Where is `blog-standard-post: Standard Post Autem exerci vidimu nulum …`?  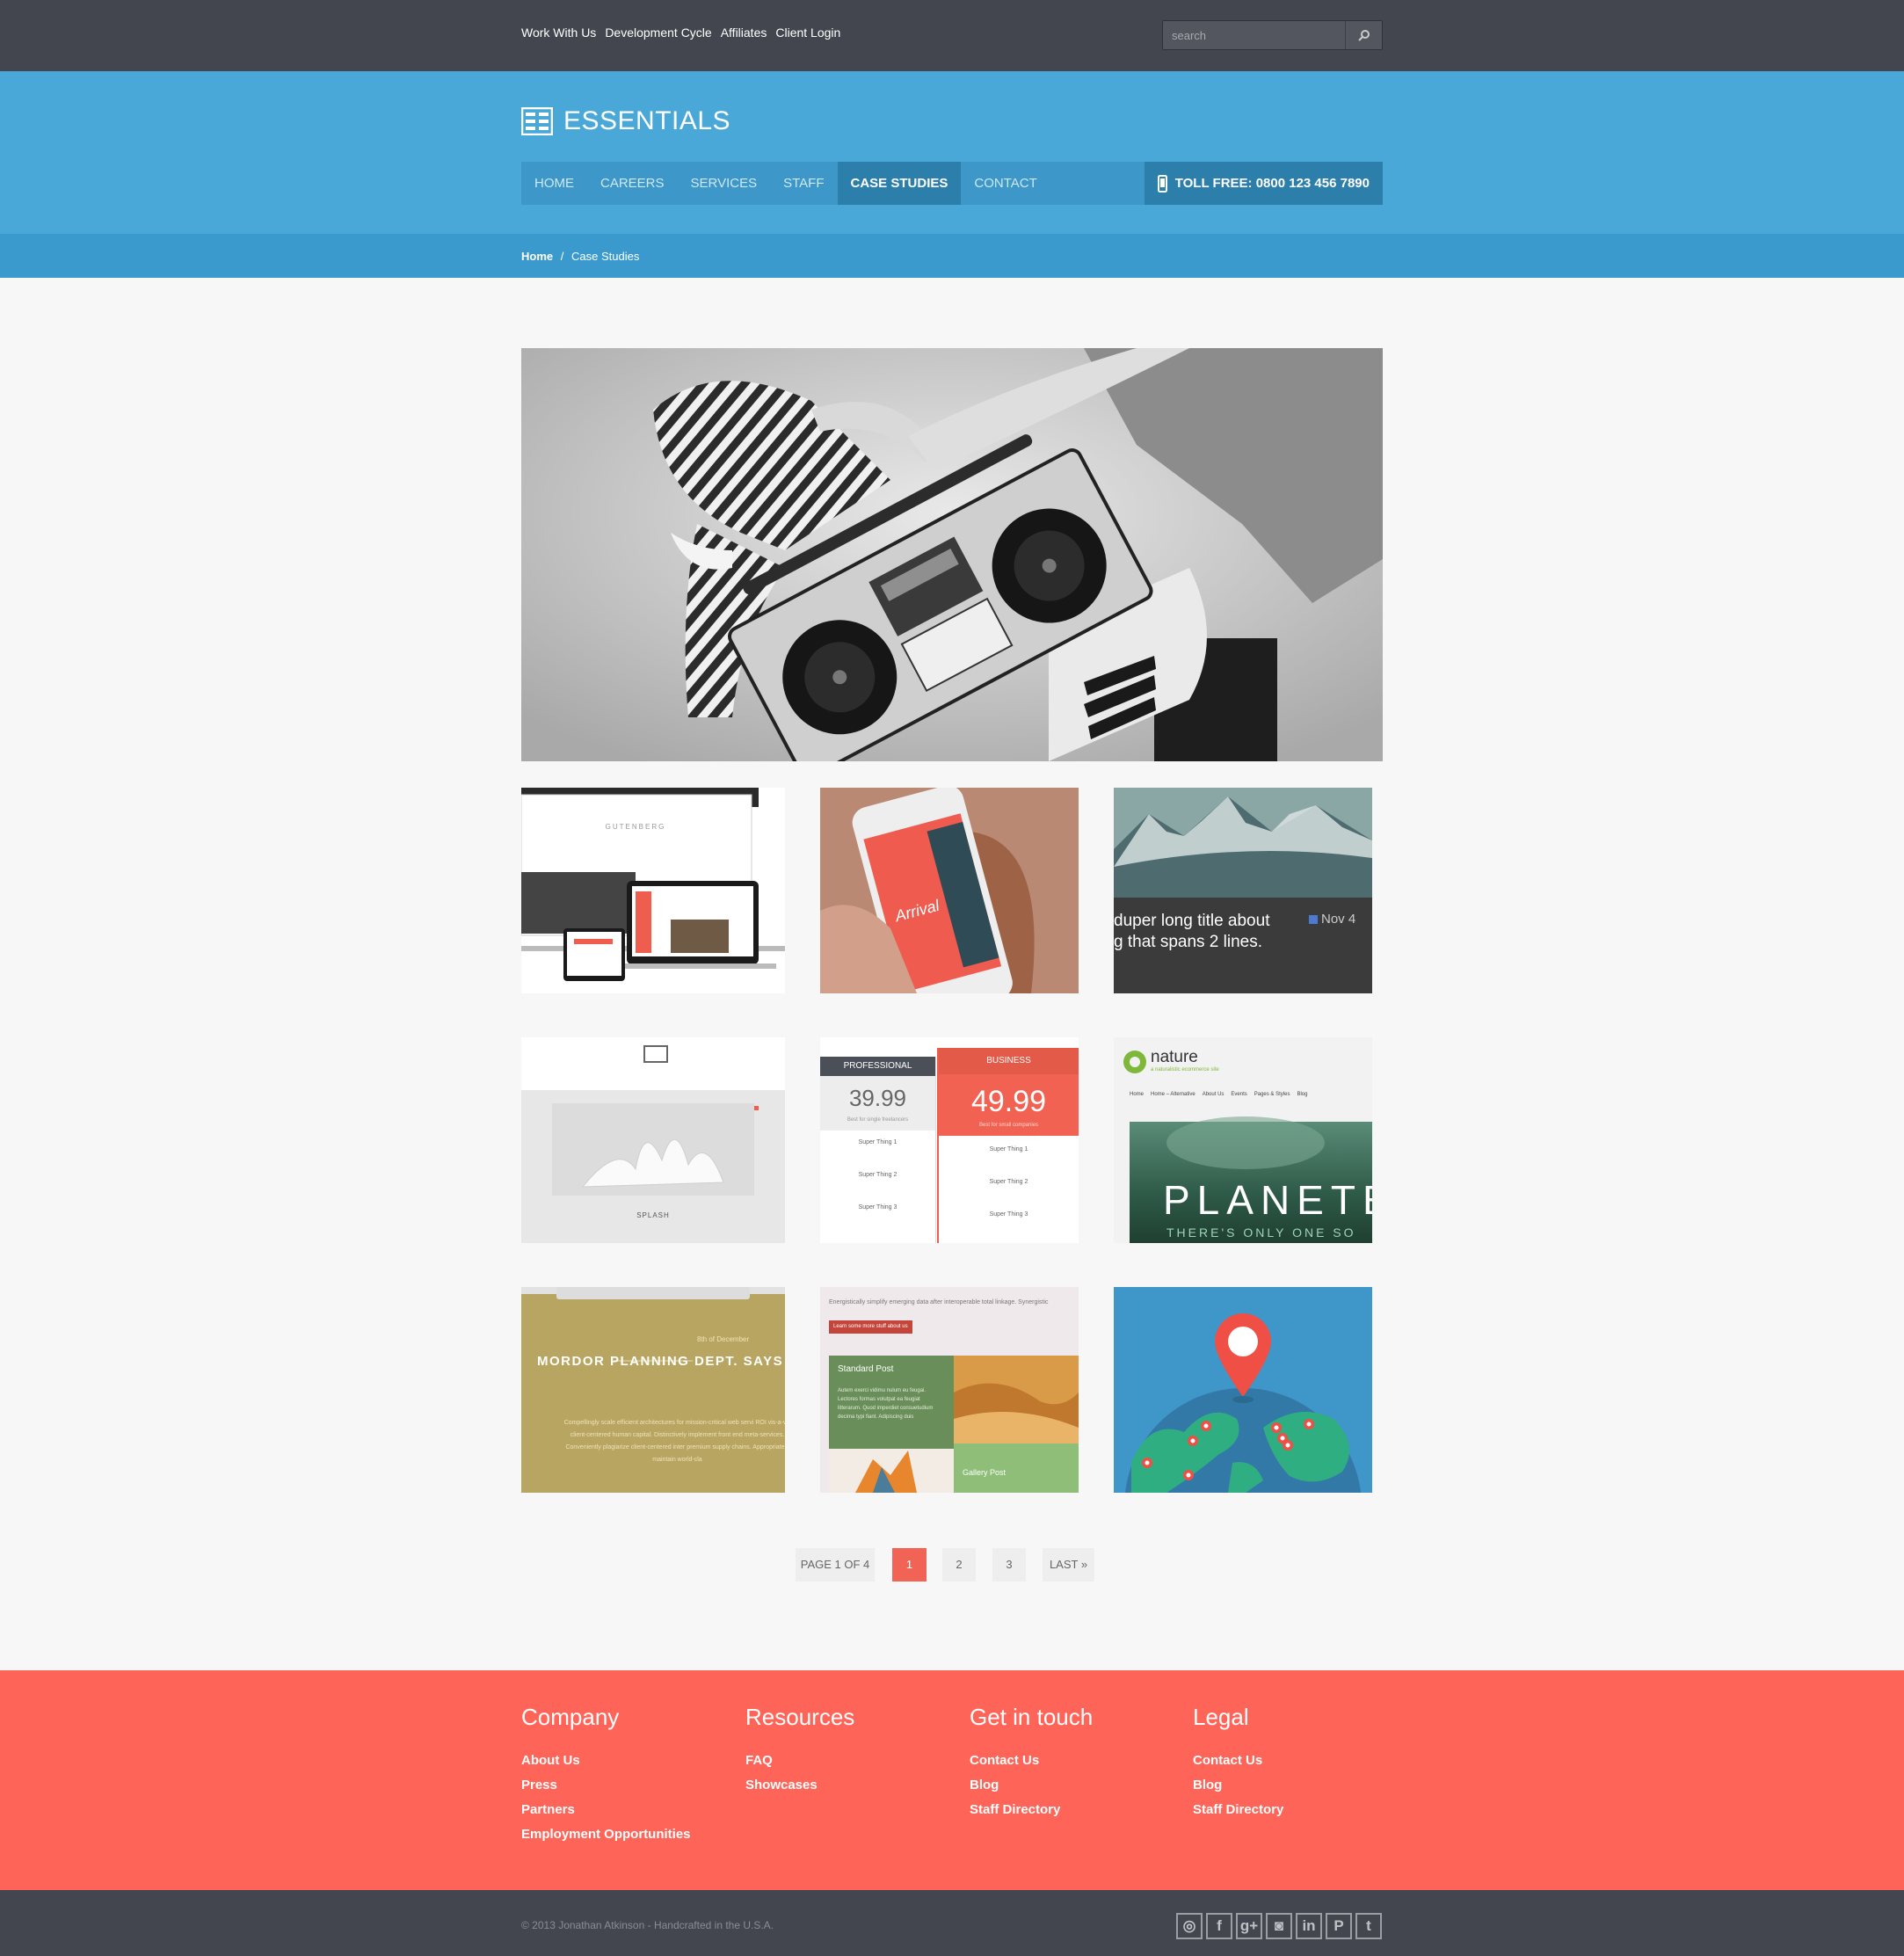
blog-standard-post: Standard Post Autem exerci vidimu nulum … is located at coordinates (891, 1402).